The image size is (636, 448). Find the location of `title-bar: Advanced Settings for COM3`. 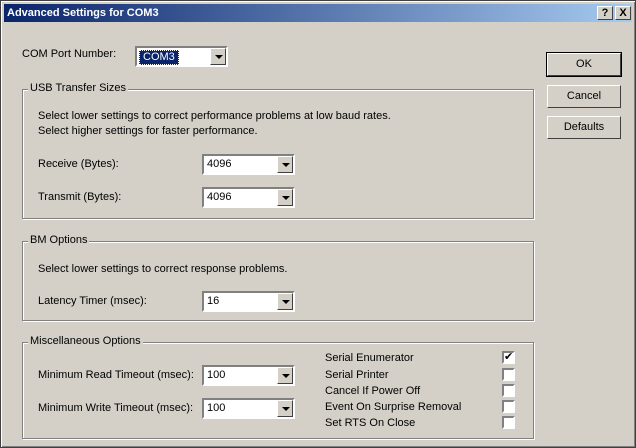

title-bar: Advanced Settings for COM3 is located at coordinates (318, 13).